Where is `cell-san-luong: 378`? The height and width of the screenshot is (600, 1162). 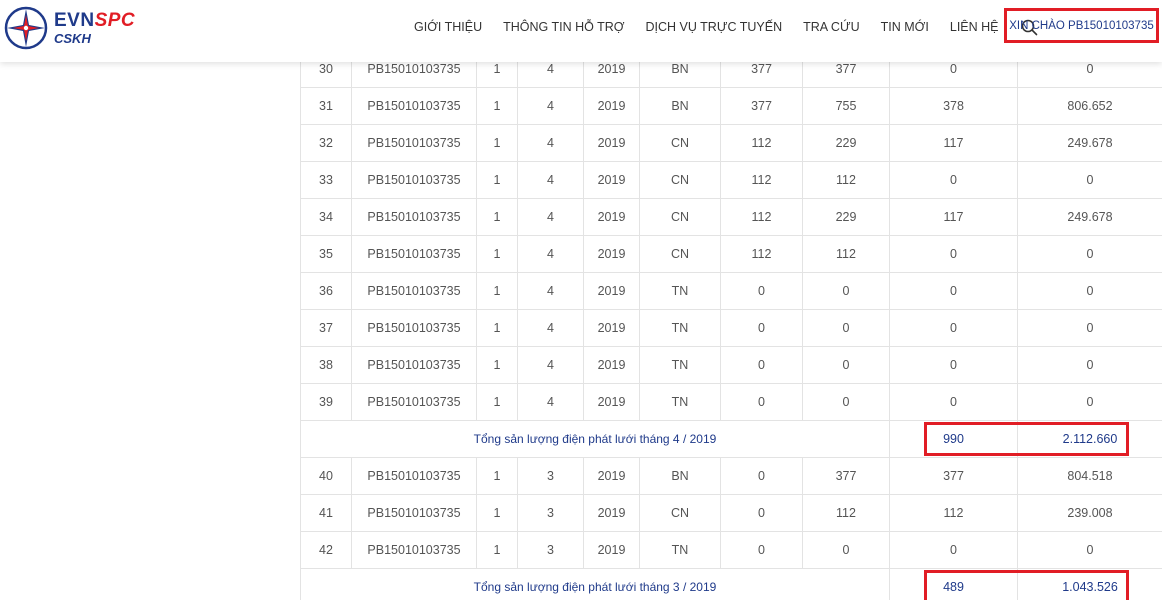
cell-san-luong: 378 is located at coordinates (953, 106).